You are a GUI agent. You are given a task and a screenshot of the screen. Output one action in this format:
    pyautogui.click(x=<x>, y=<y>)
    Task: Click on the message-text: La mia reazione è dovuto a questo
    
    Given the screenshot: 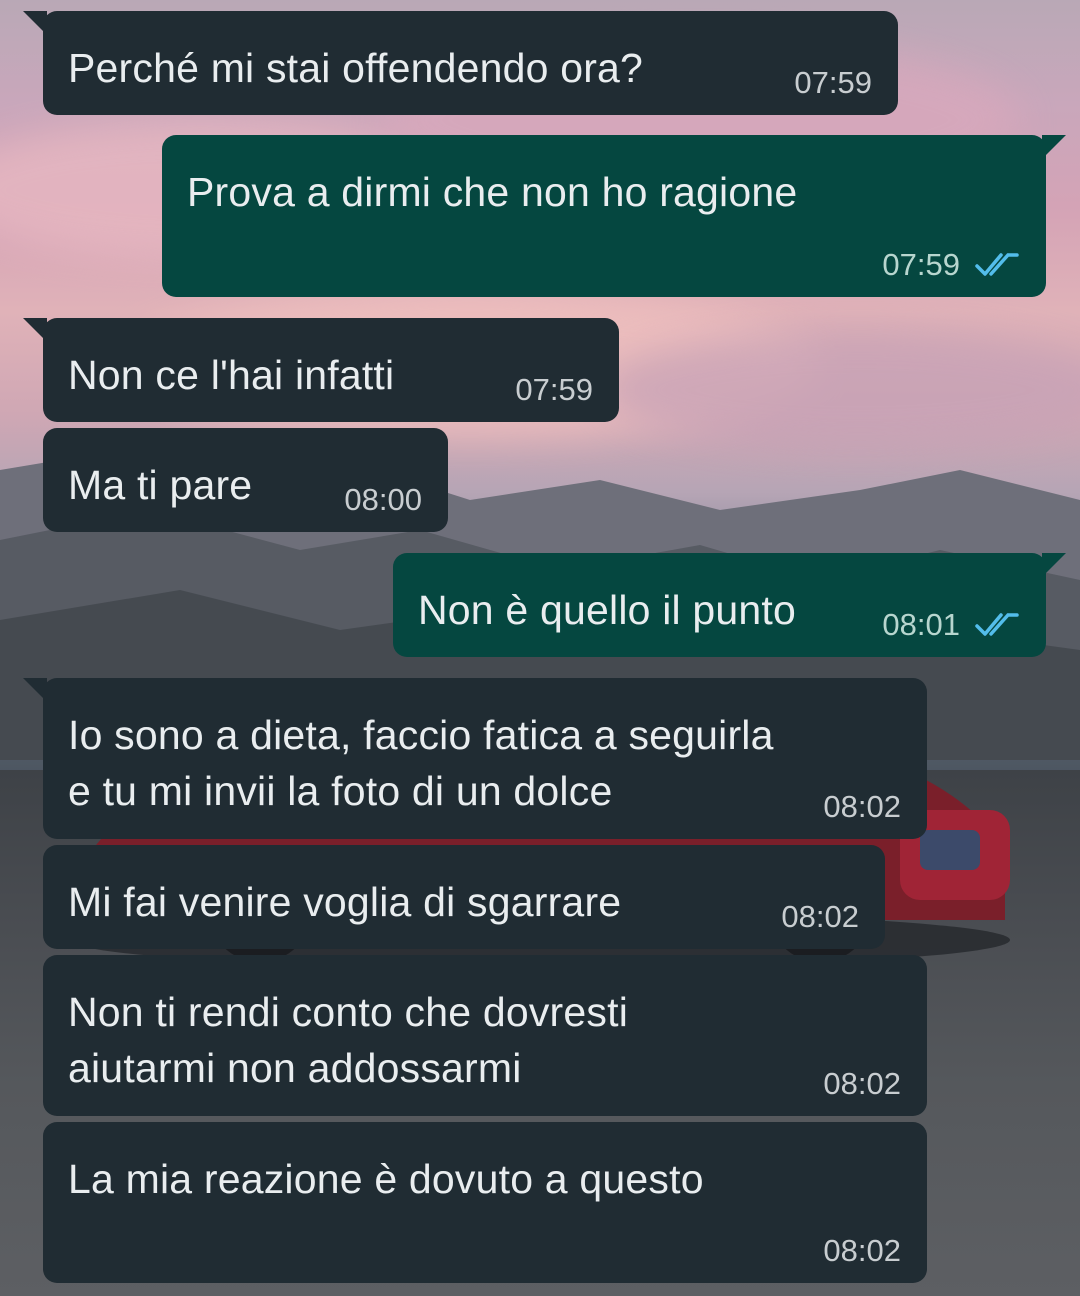 What is the action you would take?
    pyautogui.click(x=386, y=1179)
    